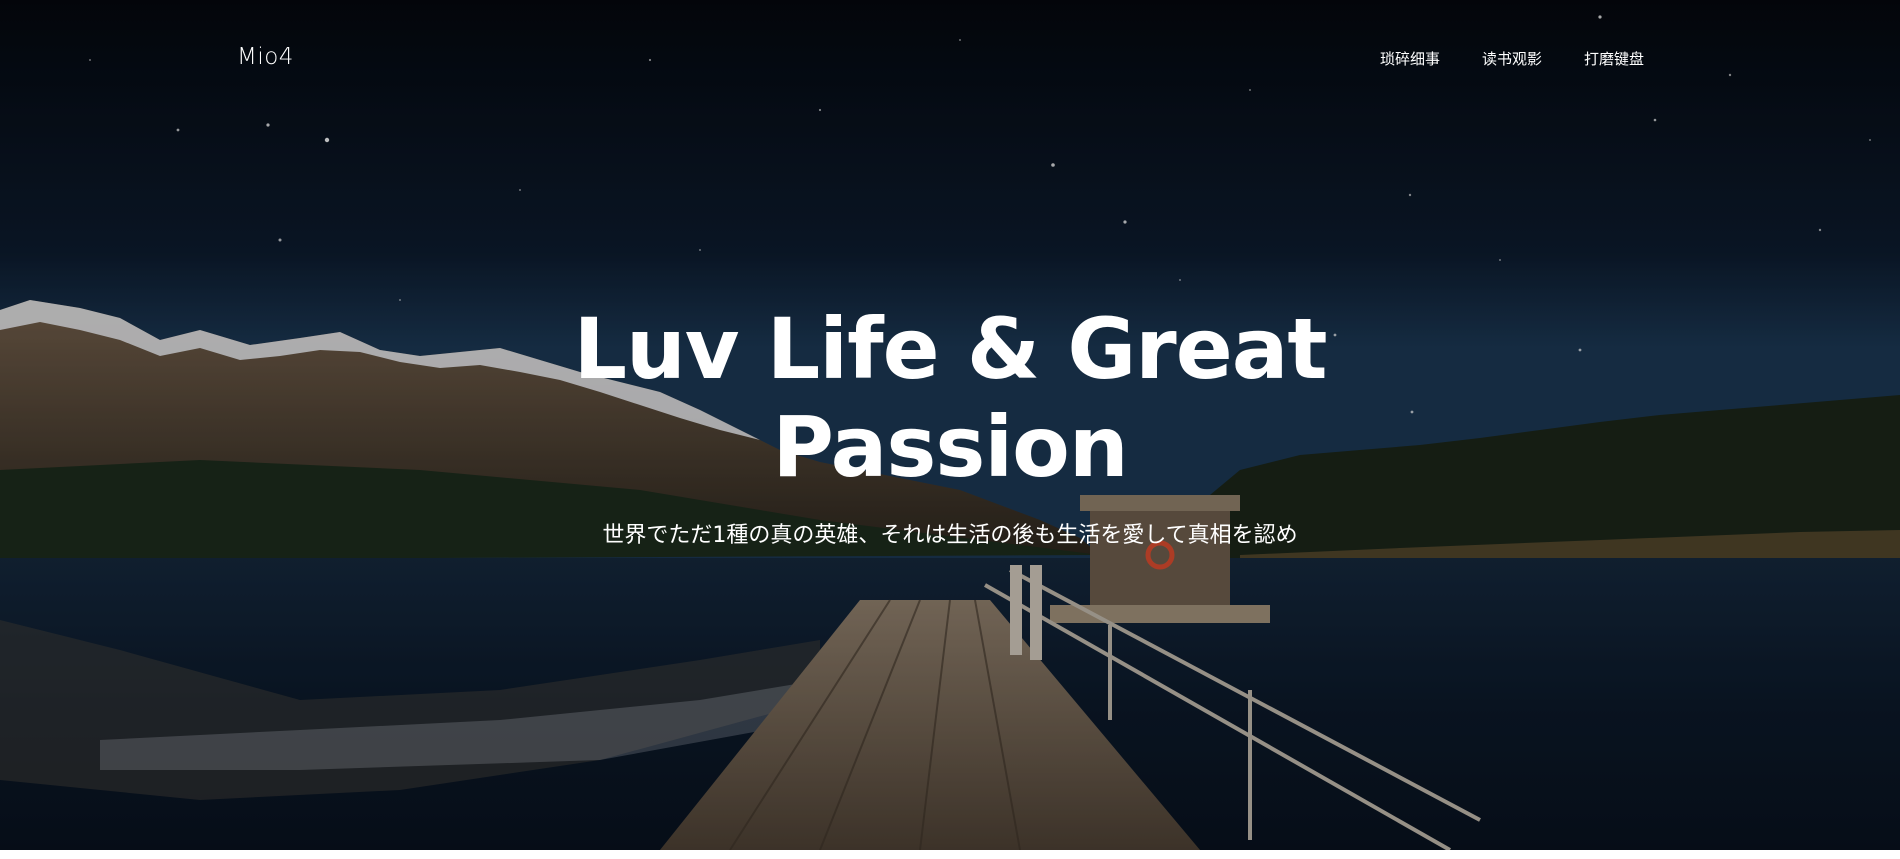  Describe the element at coordinates (1614, 58) in the screenshot. I see `nav-link-keyboards: 打磨键盘` at that location.